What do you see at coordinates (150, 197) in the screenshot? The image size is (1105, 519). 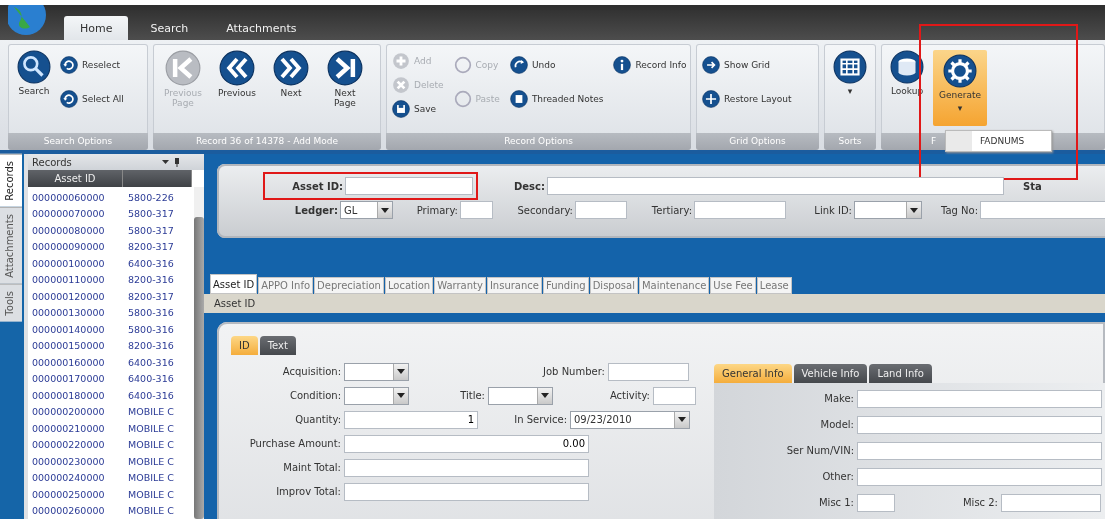 I see `table-cell: 5800-226` at bounding box center [150, 197].